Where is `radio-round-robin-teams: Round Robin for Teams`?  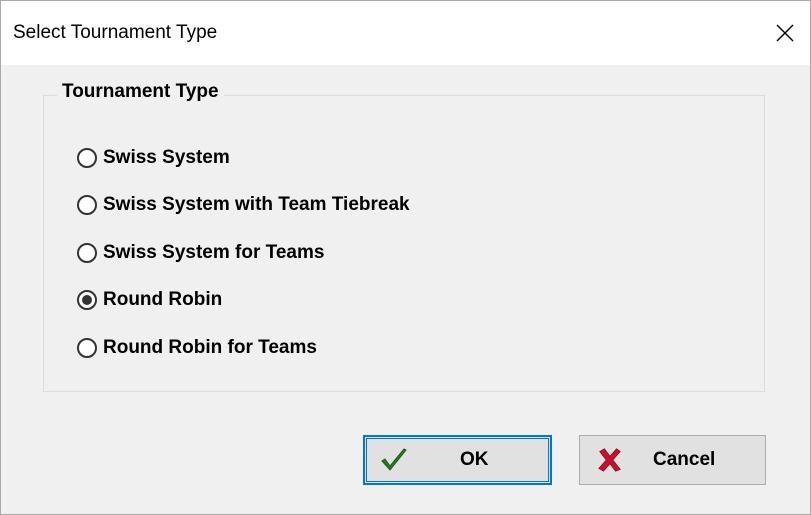
radio-round-robin-teams: Round Robin for Teams is located at coordinates (197, 348).